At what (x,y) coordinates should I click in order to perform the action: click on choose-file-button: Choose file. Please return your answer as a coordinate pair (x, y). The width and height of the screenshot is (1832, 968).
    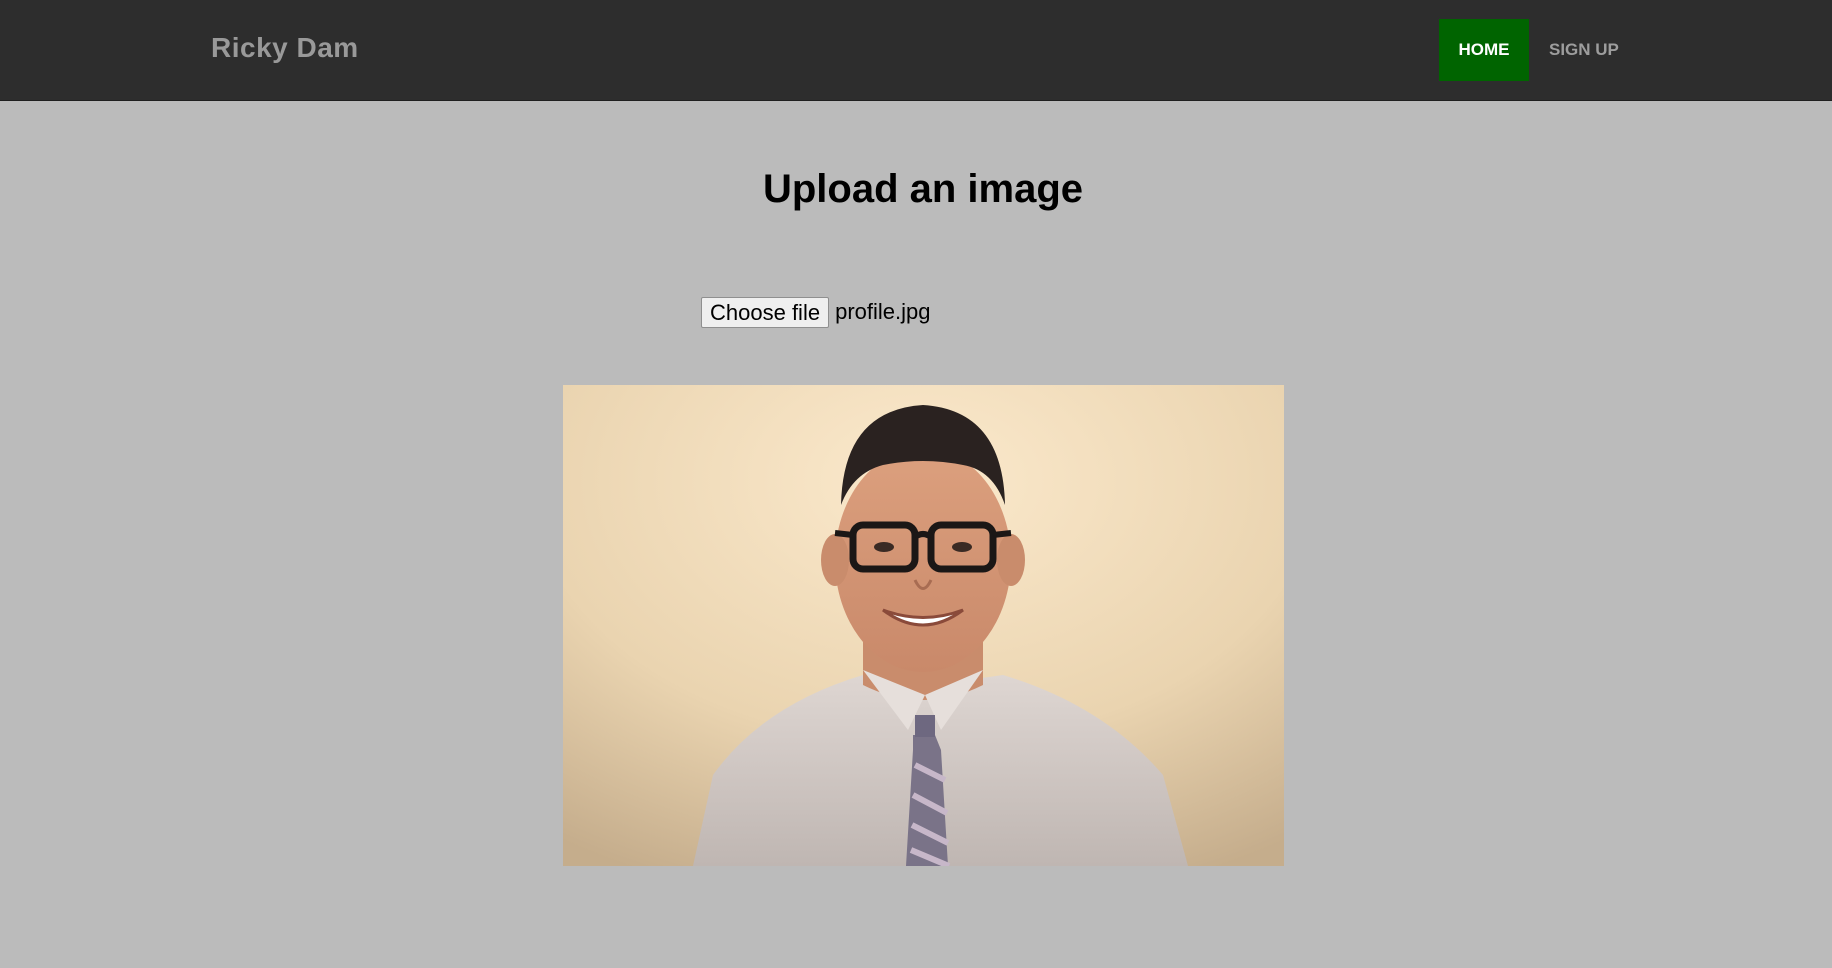
    Looking at the image, I should click on (765, 312).